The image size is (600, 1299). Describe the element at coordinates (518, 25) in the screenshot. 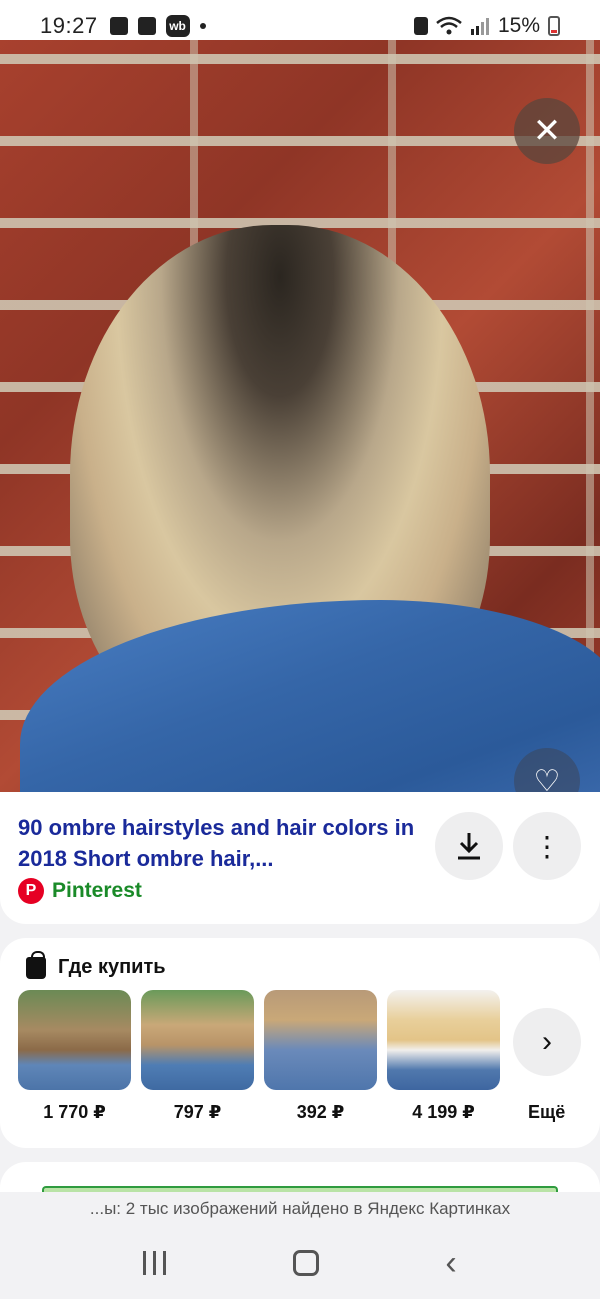

I see `battery-percent: 15%` at that location.